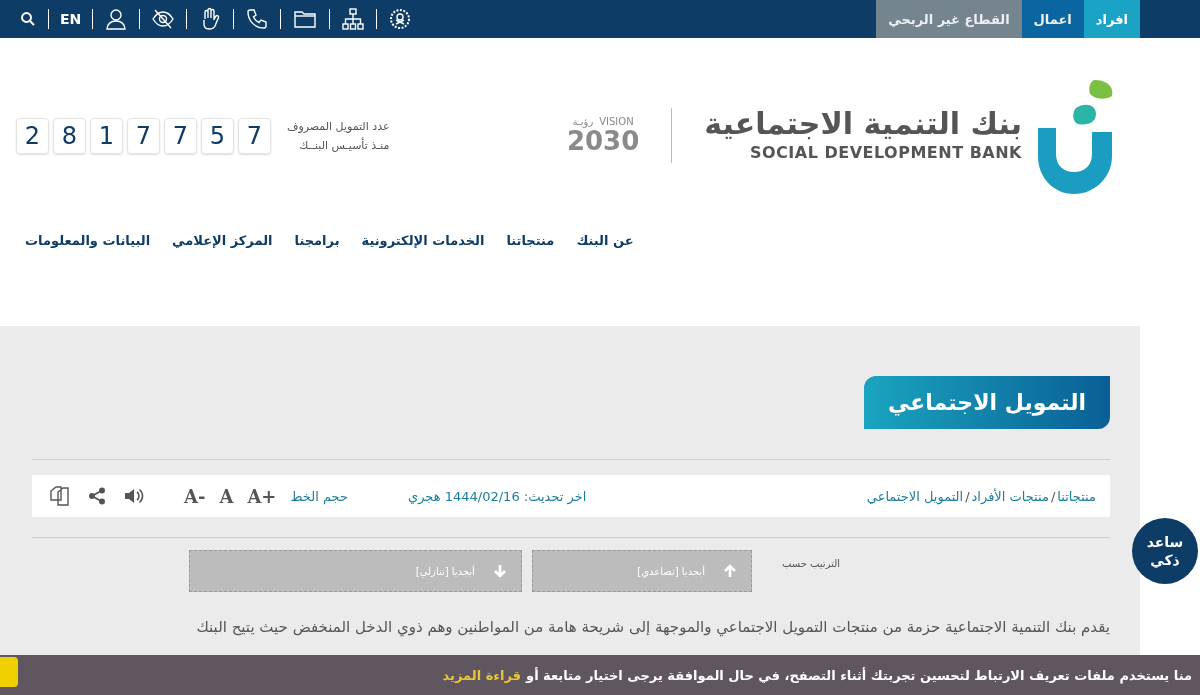 This screenshot has height=695, width=1200. Describe the element at coordinates (226, 496) in the screenshot. I see `font-size-button: A` at that location.